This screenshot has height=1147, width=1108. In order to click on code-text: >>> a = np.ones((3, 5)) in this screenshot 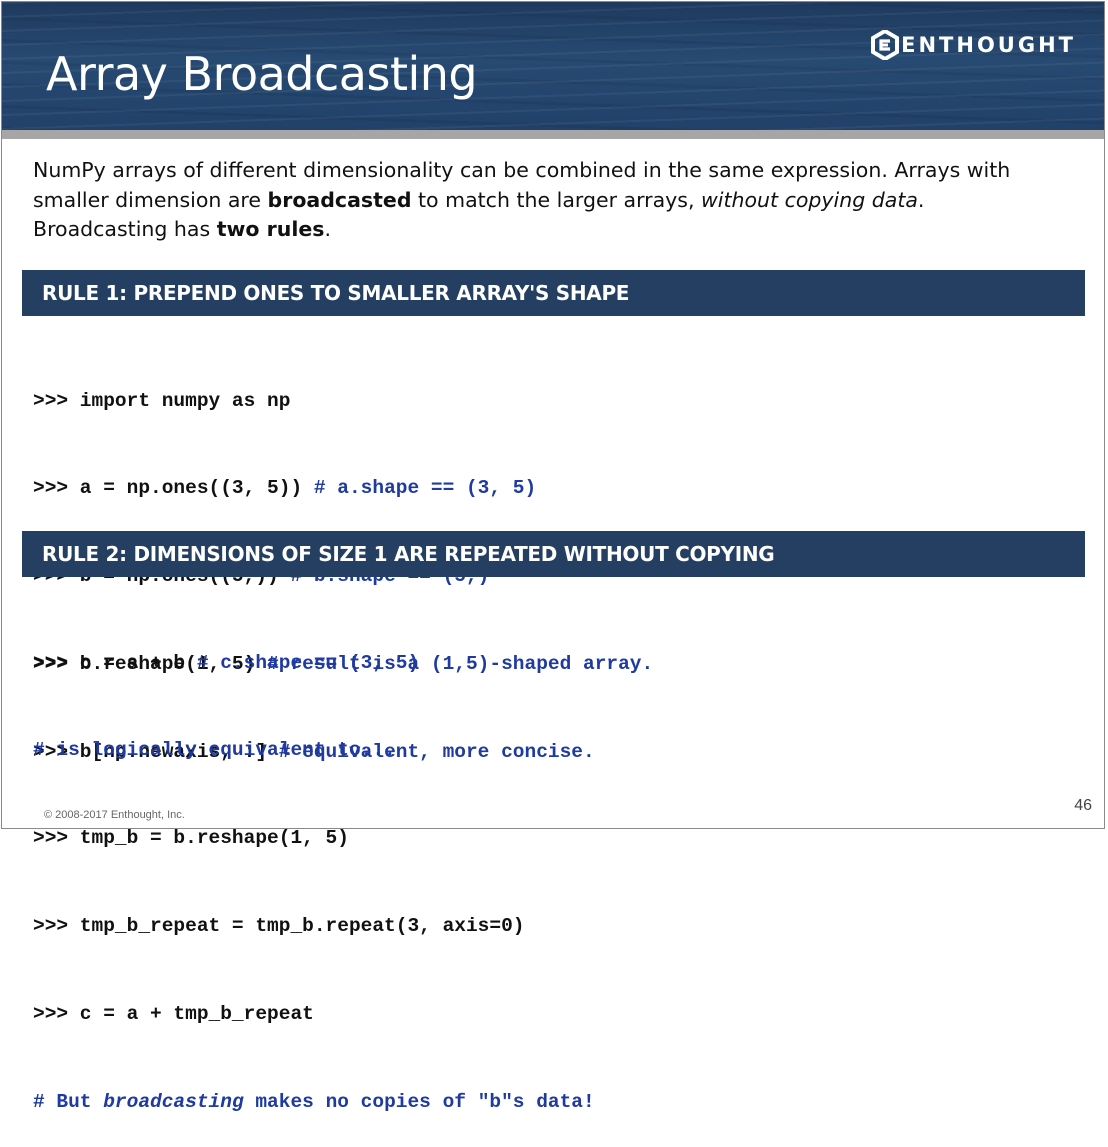, I will do `click(173, 488)`.